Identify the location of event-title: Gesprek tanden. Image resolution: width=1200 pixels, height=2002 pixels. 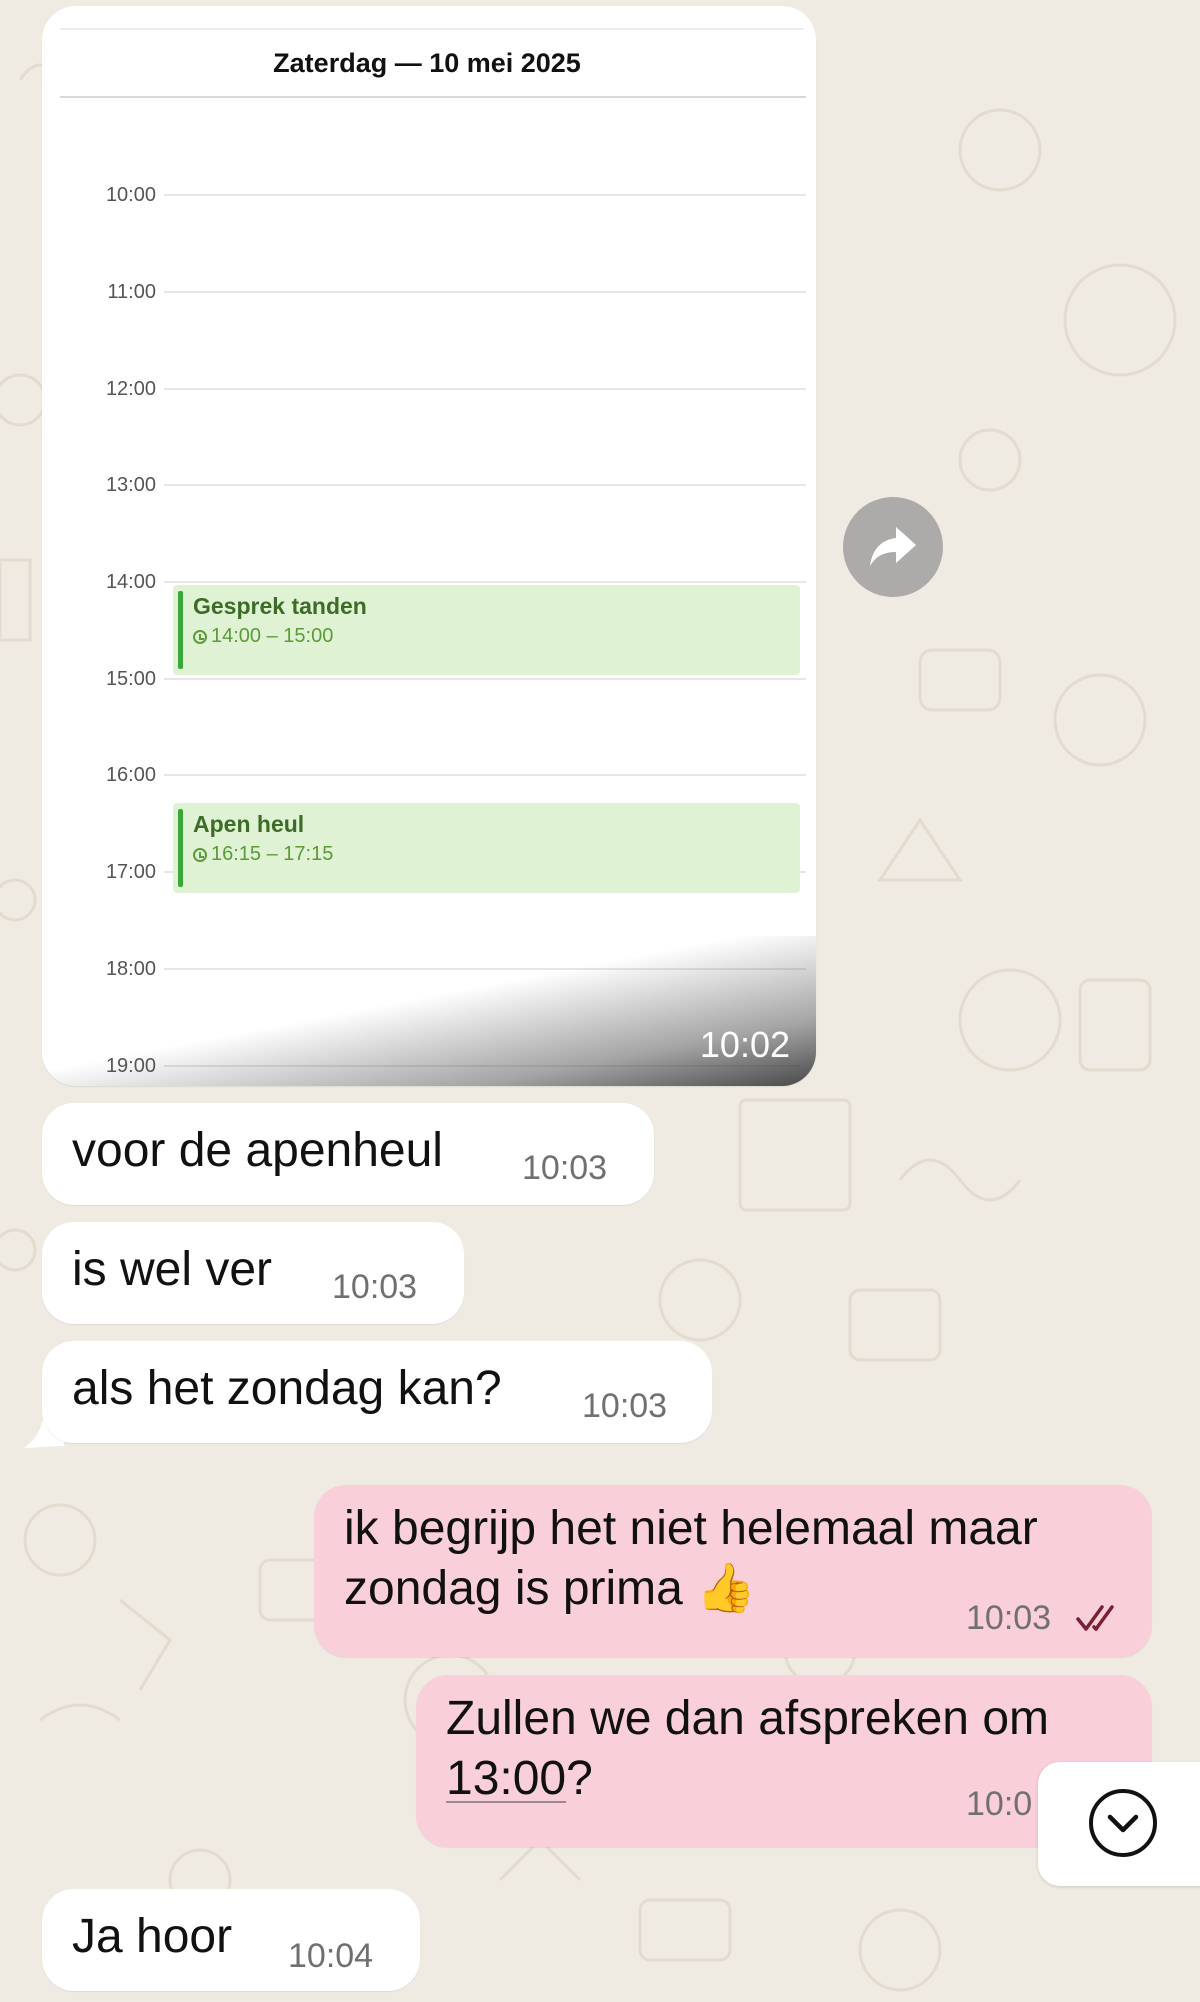
(280, 606).